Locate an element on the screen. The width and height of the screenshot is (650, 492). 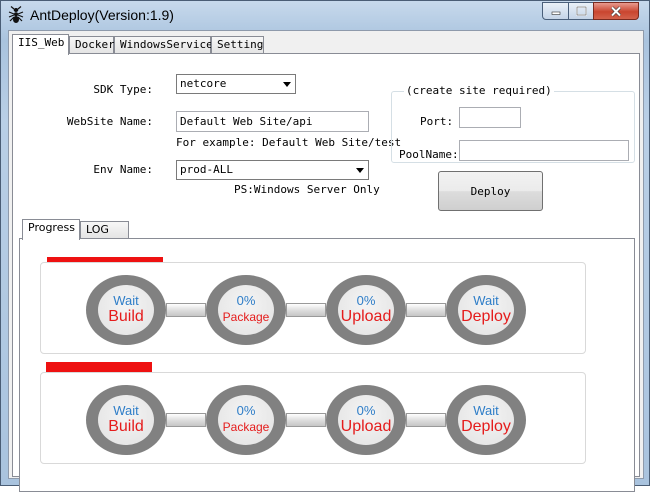
tab-progress: Progress is located at coordinates (51, 229).